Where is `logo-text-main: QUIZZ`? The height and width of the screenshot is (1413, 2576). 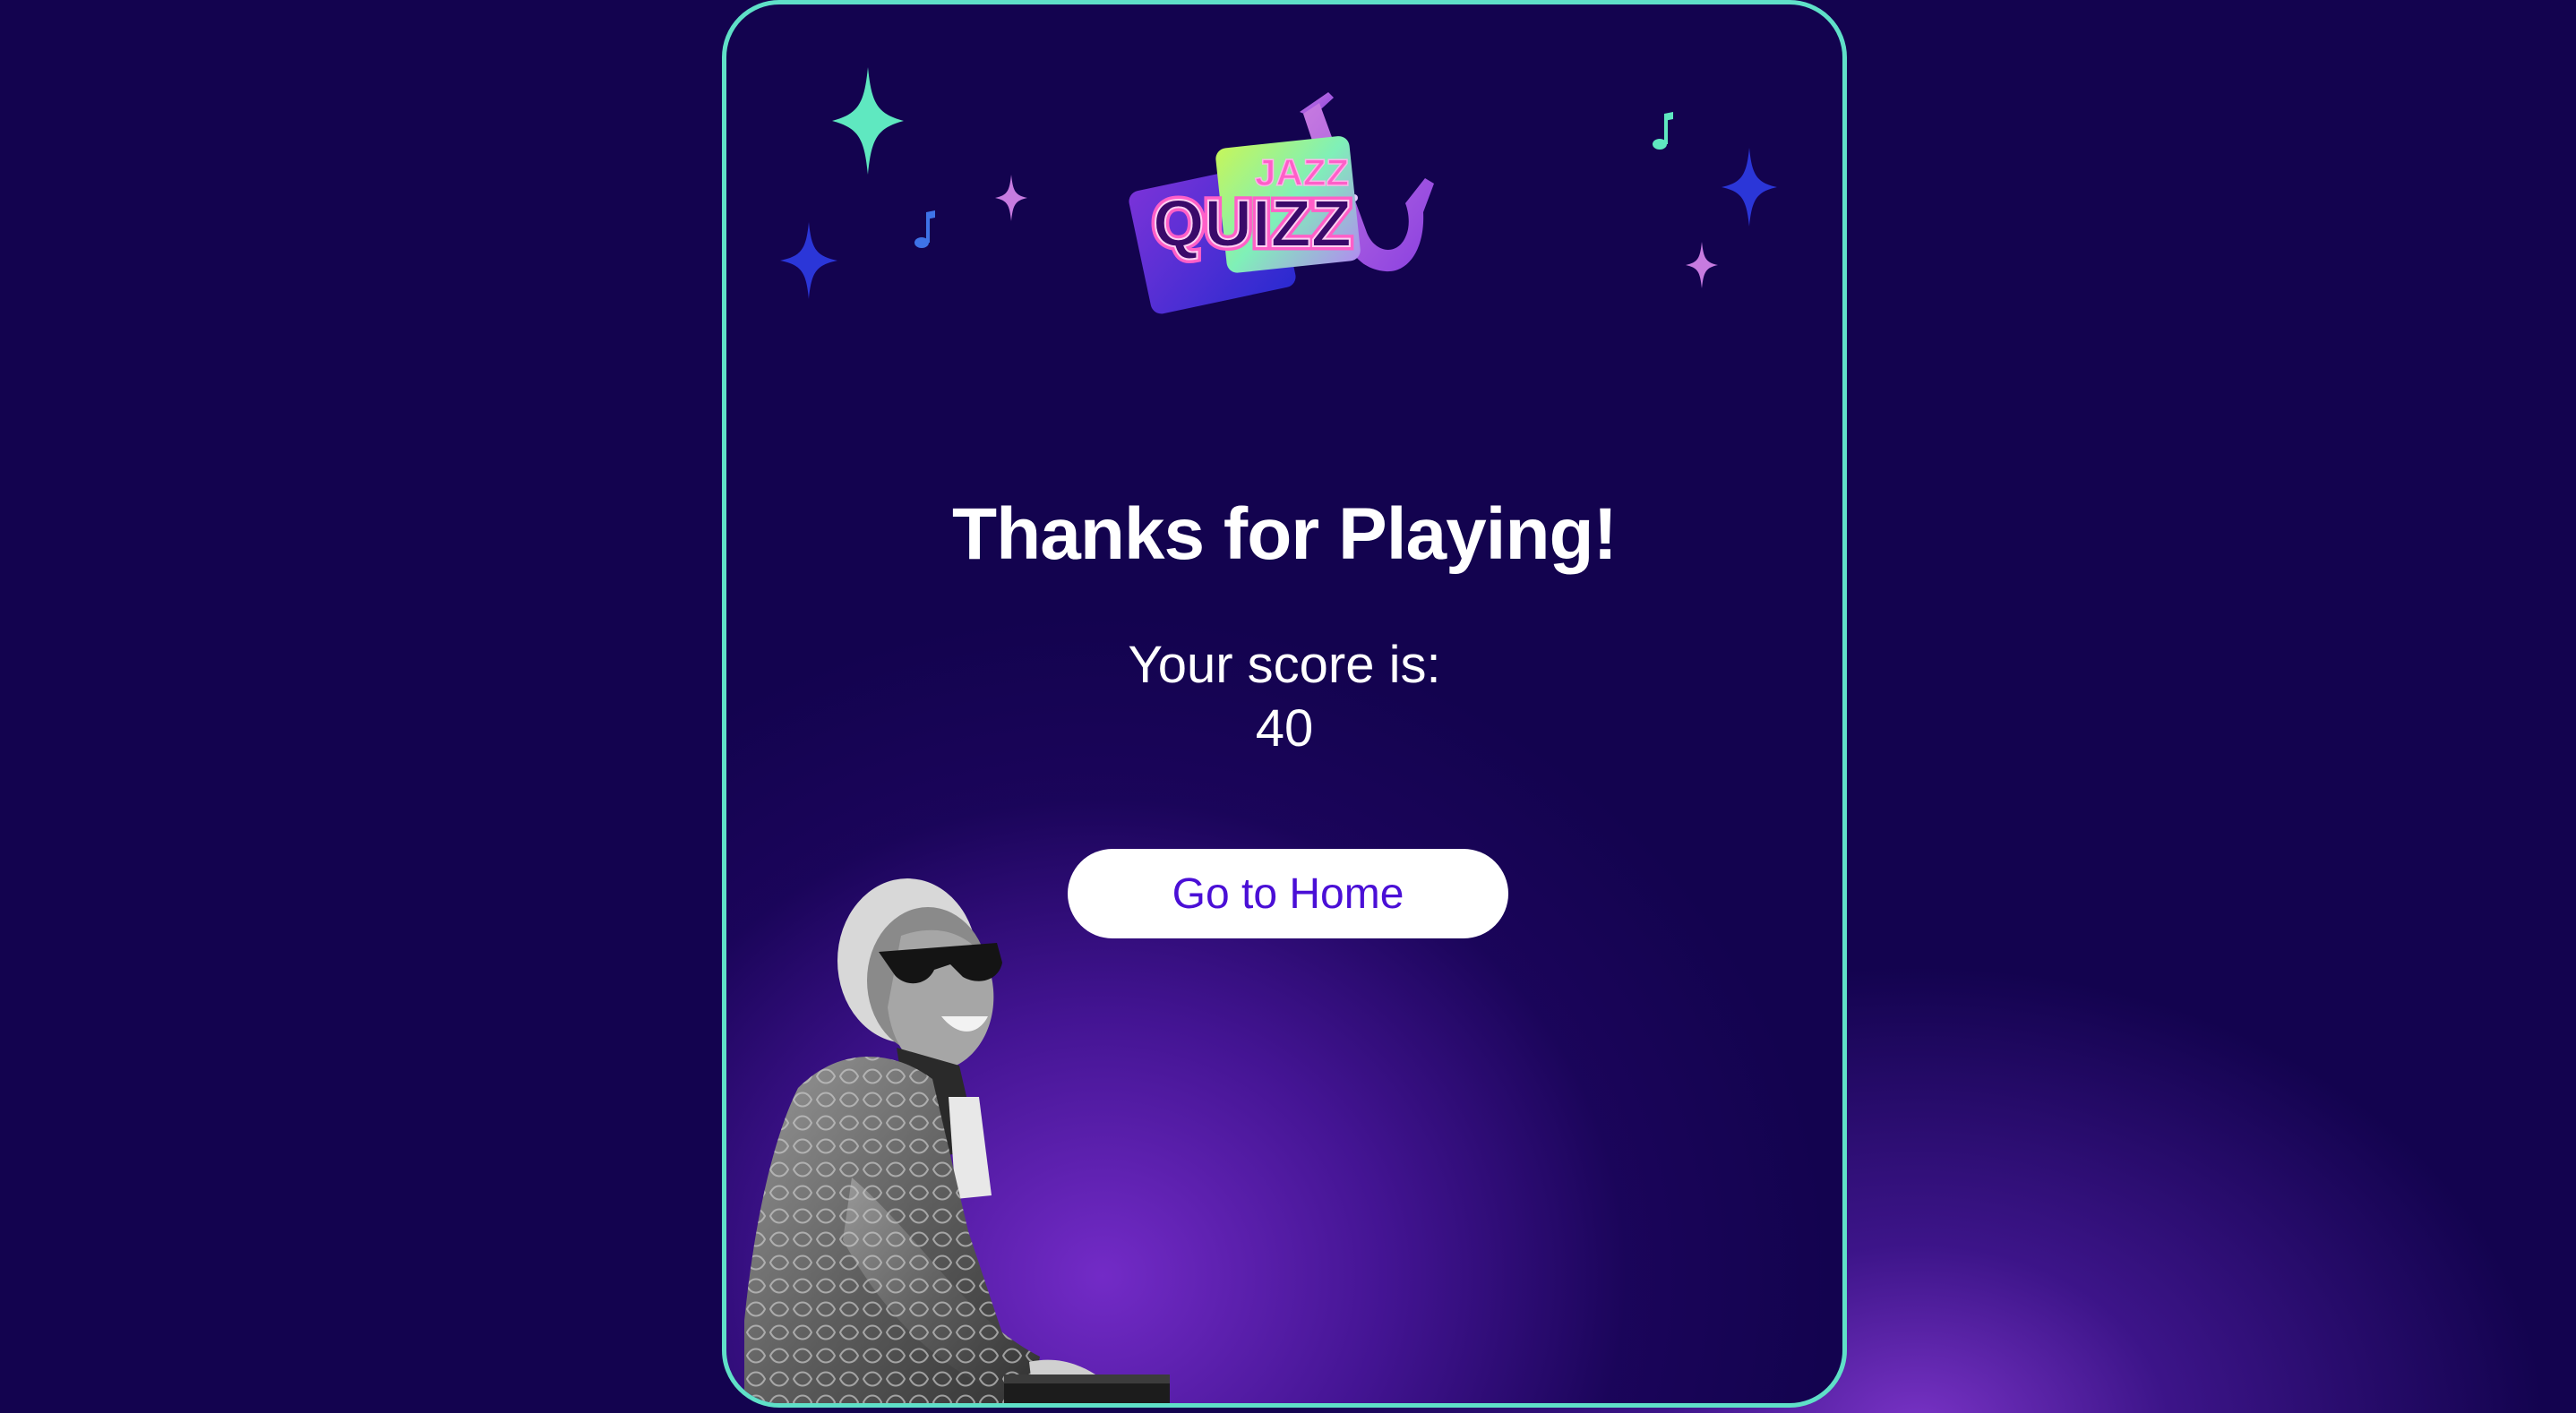 logo-text-main: QUIZZ is located at coordinates (1252, 223).